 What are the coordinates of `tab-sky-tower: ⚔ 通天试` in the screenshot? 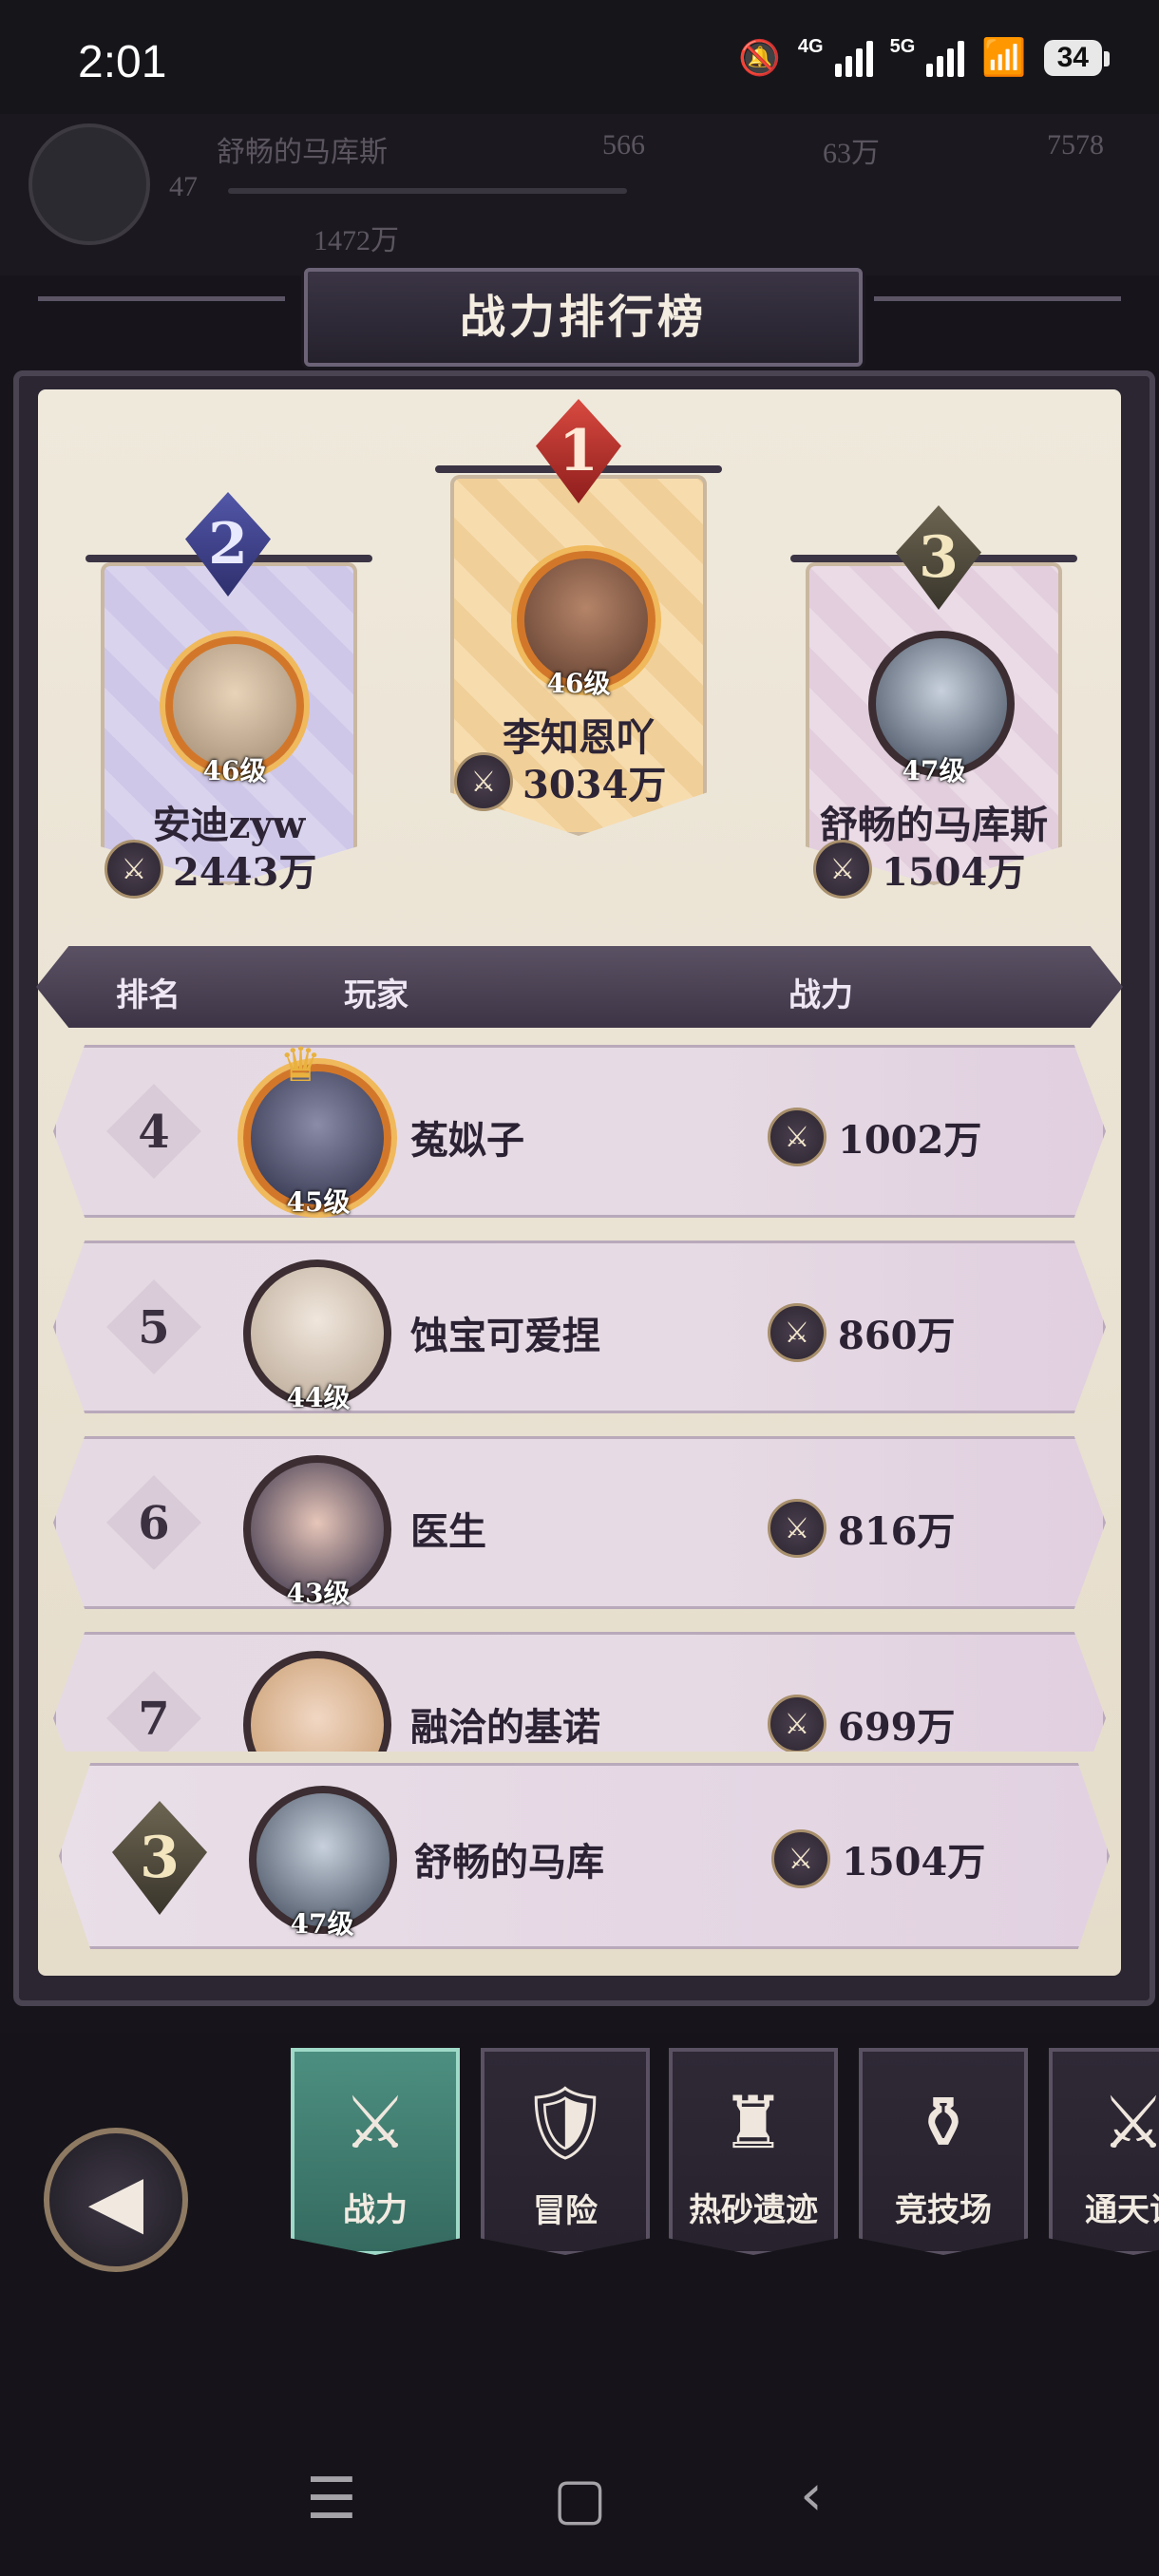 It's located at (1104, 2151).